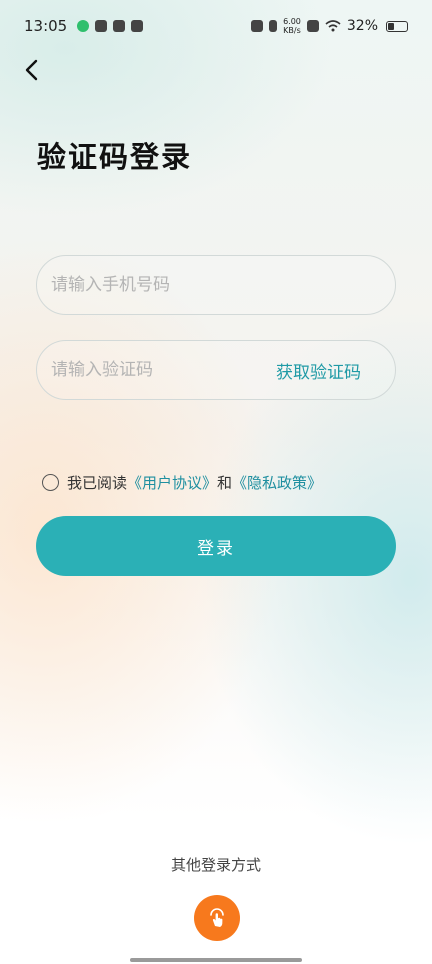 The height and width of the screenshot is (964, 432). I want to click on chevron-left-icon, so click(31, 70).